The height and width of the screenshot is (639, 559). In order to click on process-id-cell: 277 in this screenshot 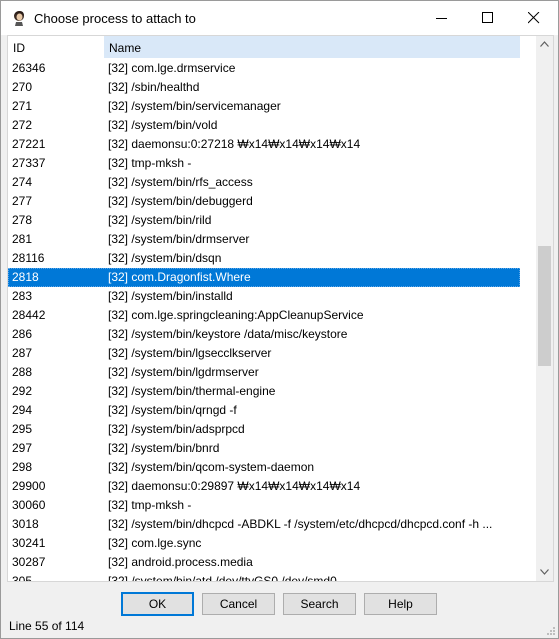, I will do `click(22, 201)`.